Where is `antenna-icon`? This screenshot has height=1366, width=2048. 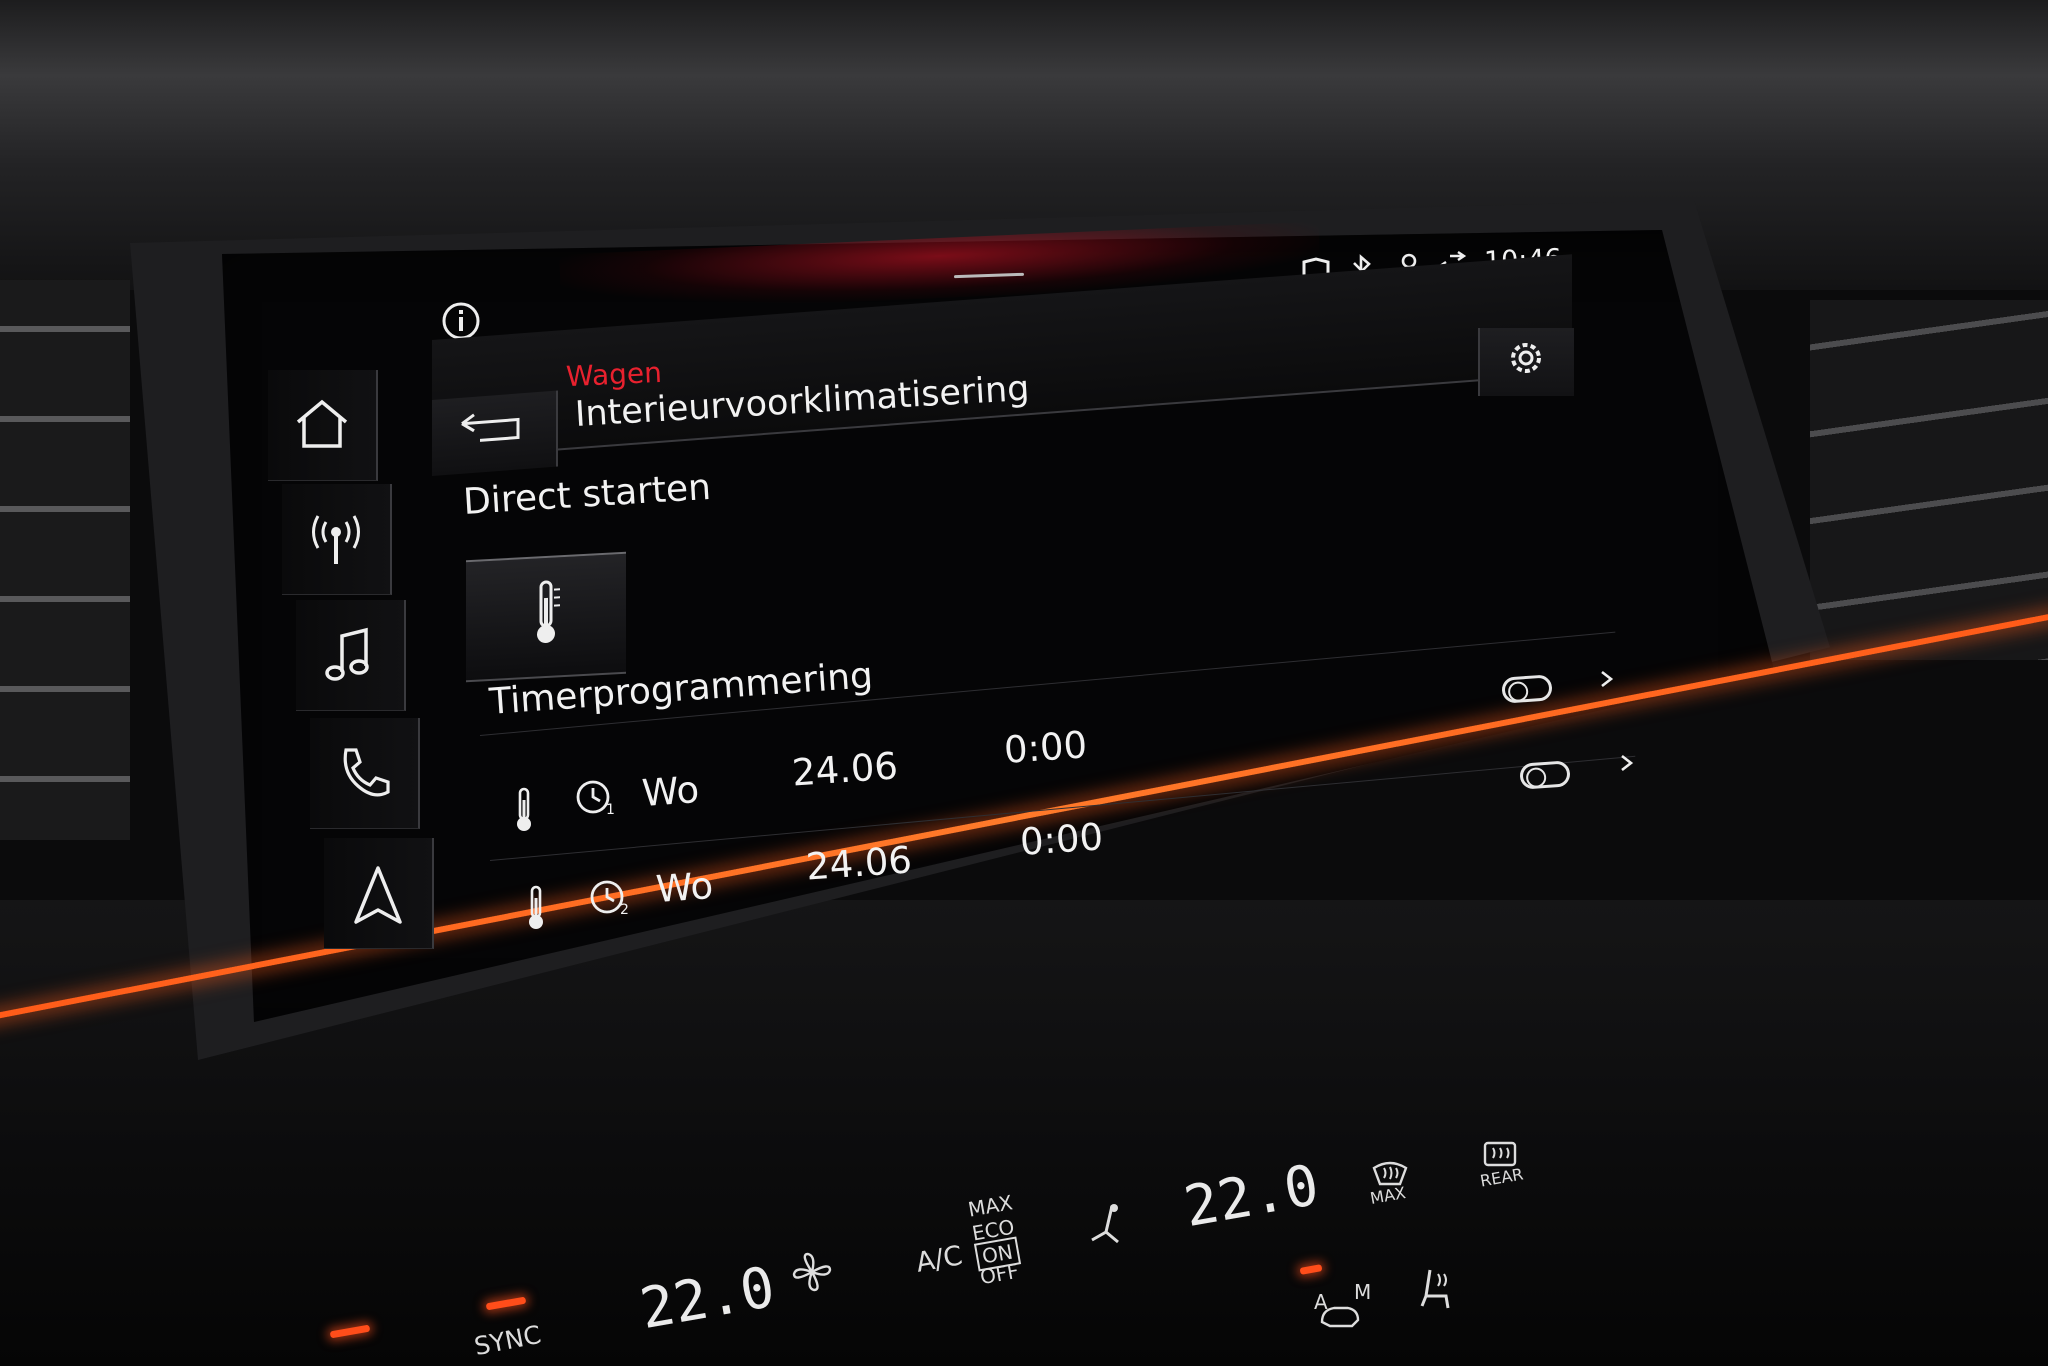 antenna-icon is located at coordinates (336, 539).